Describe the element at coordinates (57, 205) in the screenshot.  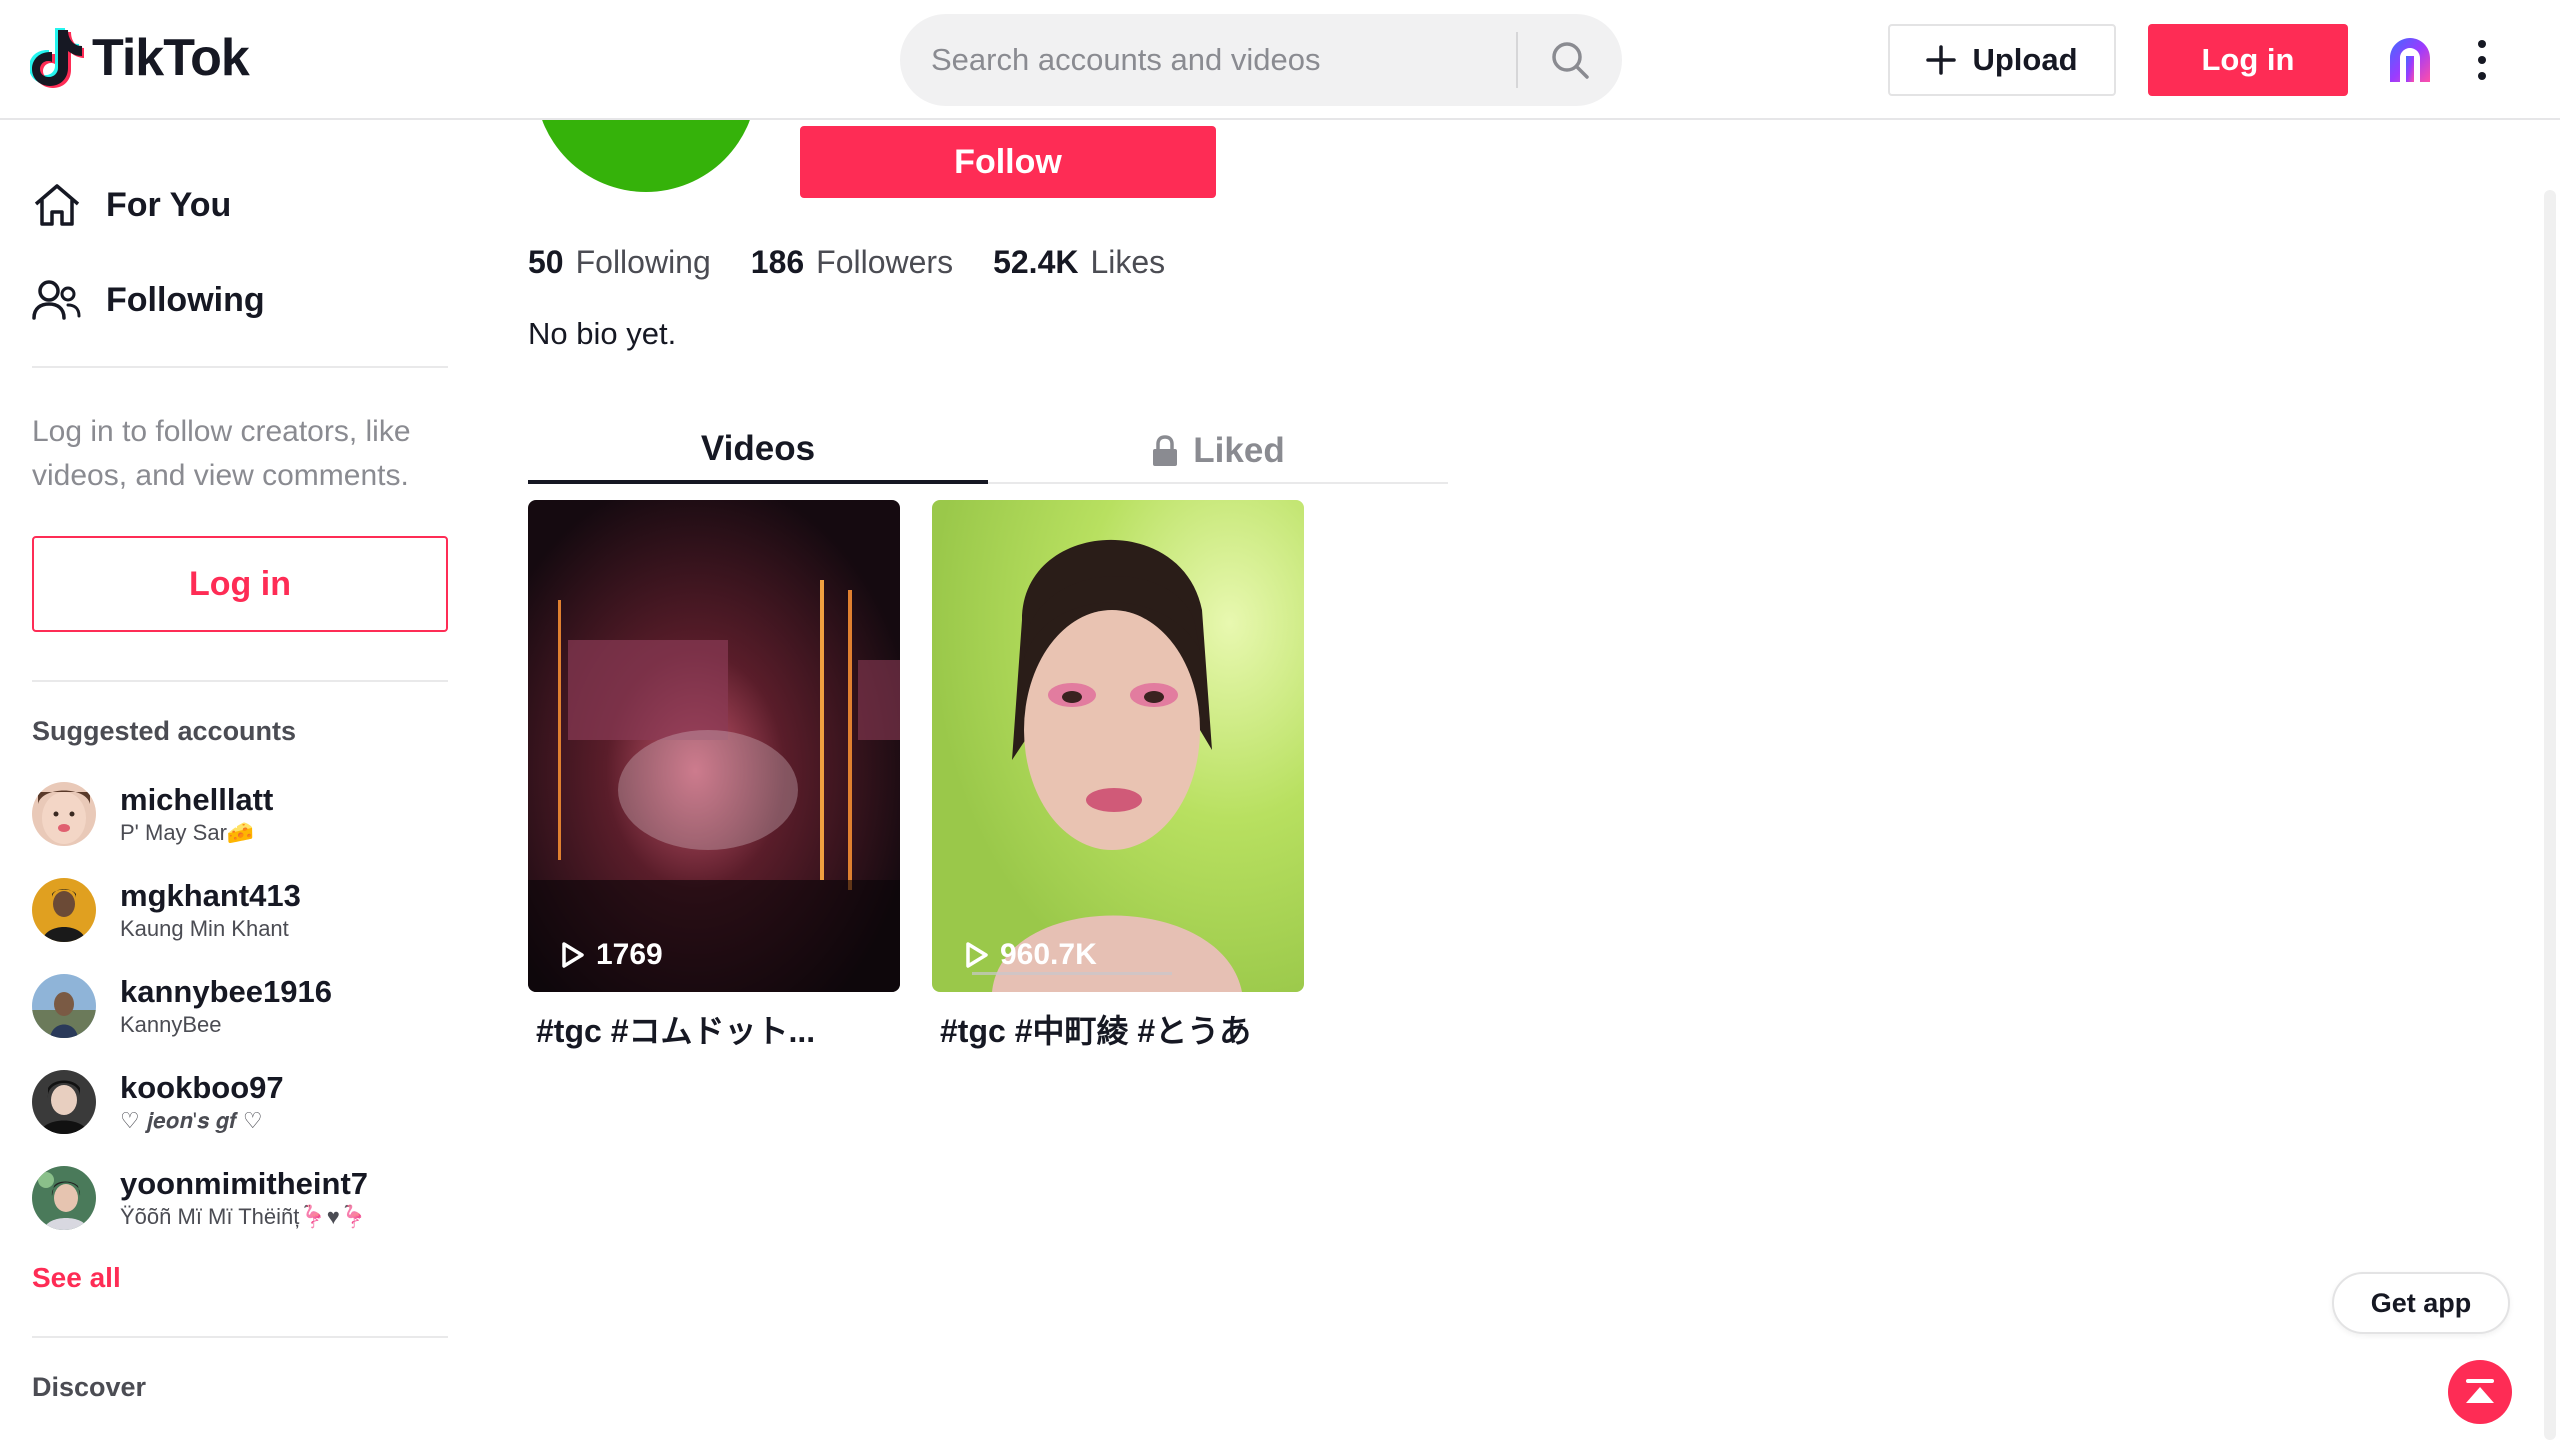
I see `home-icon` at that location.